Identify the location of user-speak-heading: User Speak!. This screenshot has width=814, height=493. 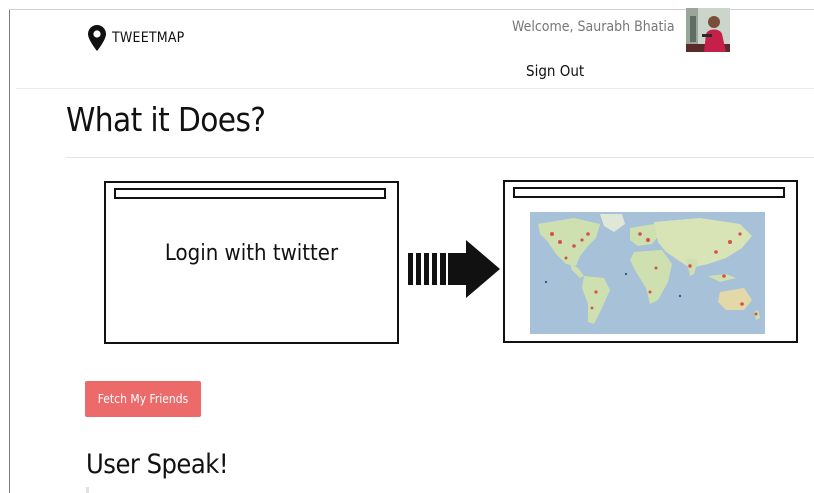
(157, 464).